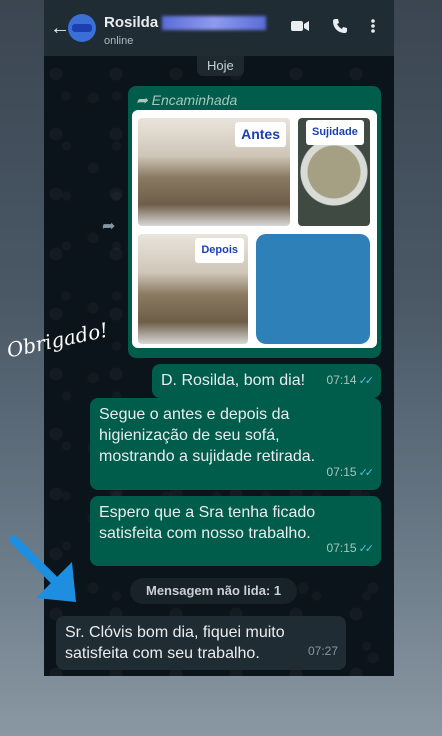 Image resolution: width=442 pixels, height=736 pixels. I want to click on contact-status: online, so click(119, 41).